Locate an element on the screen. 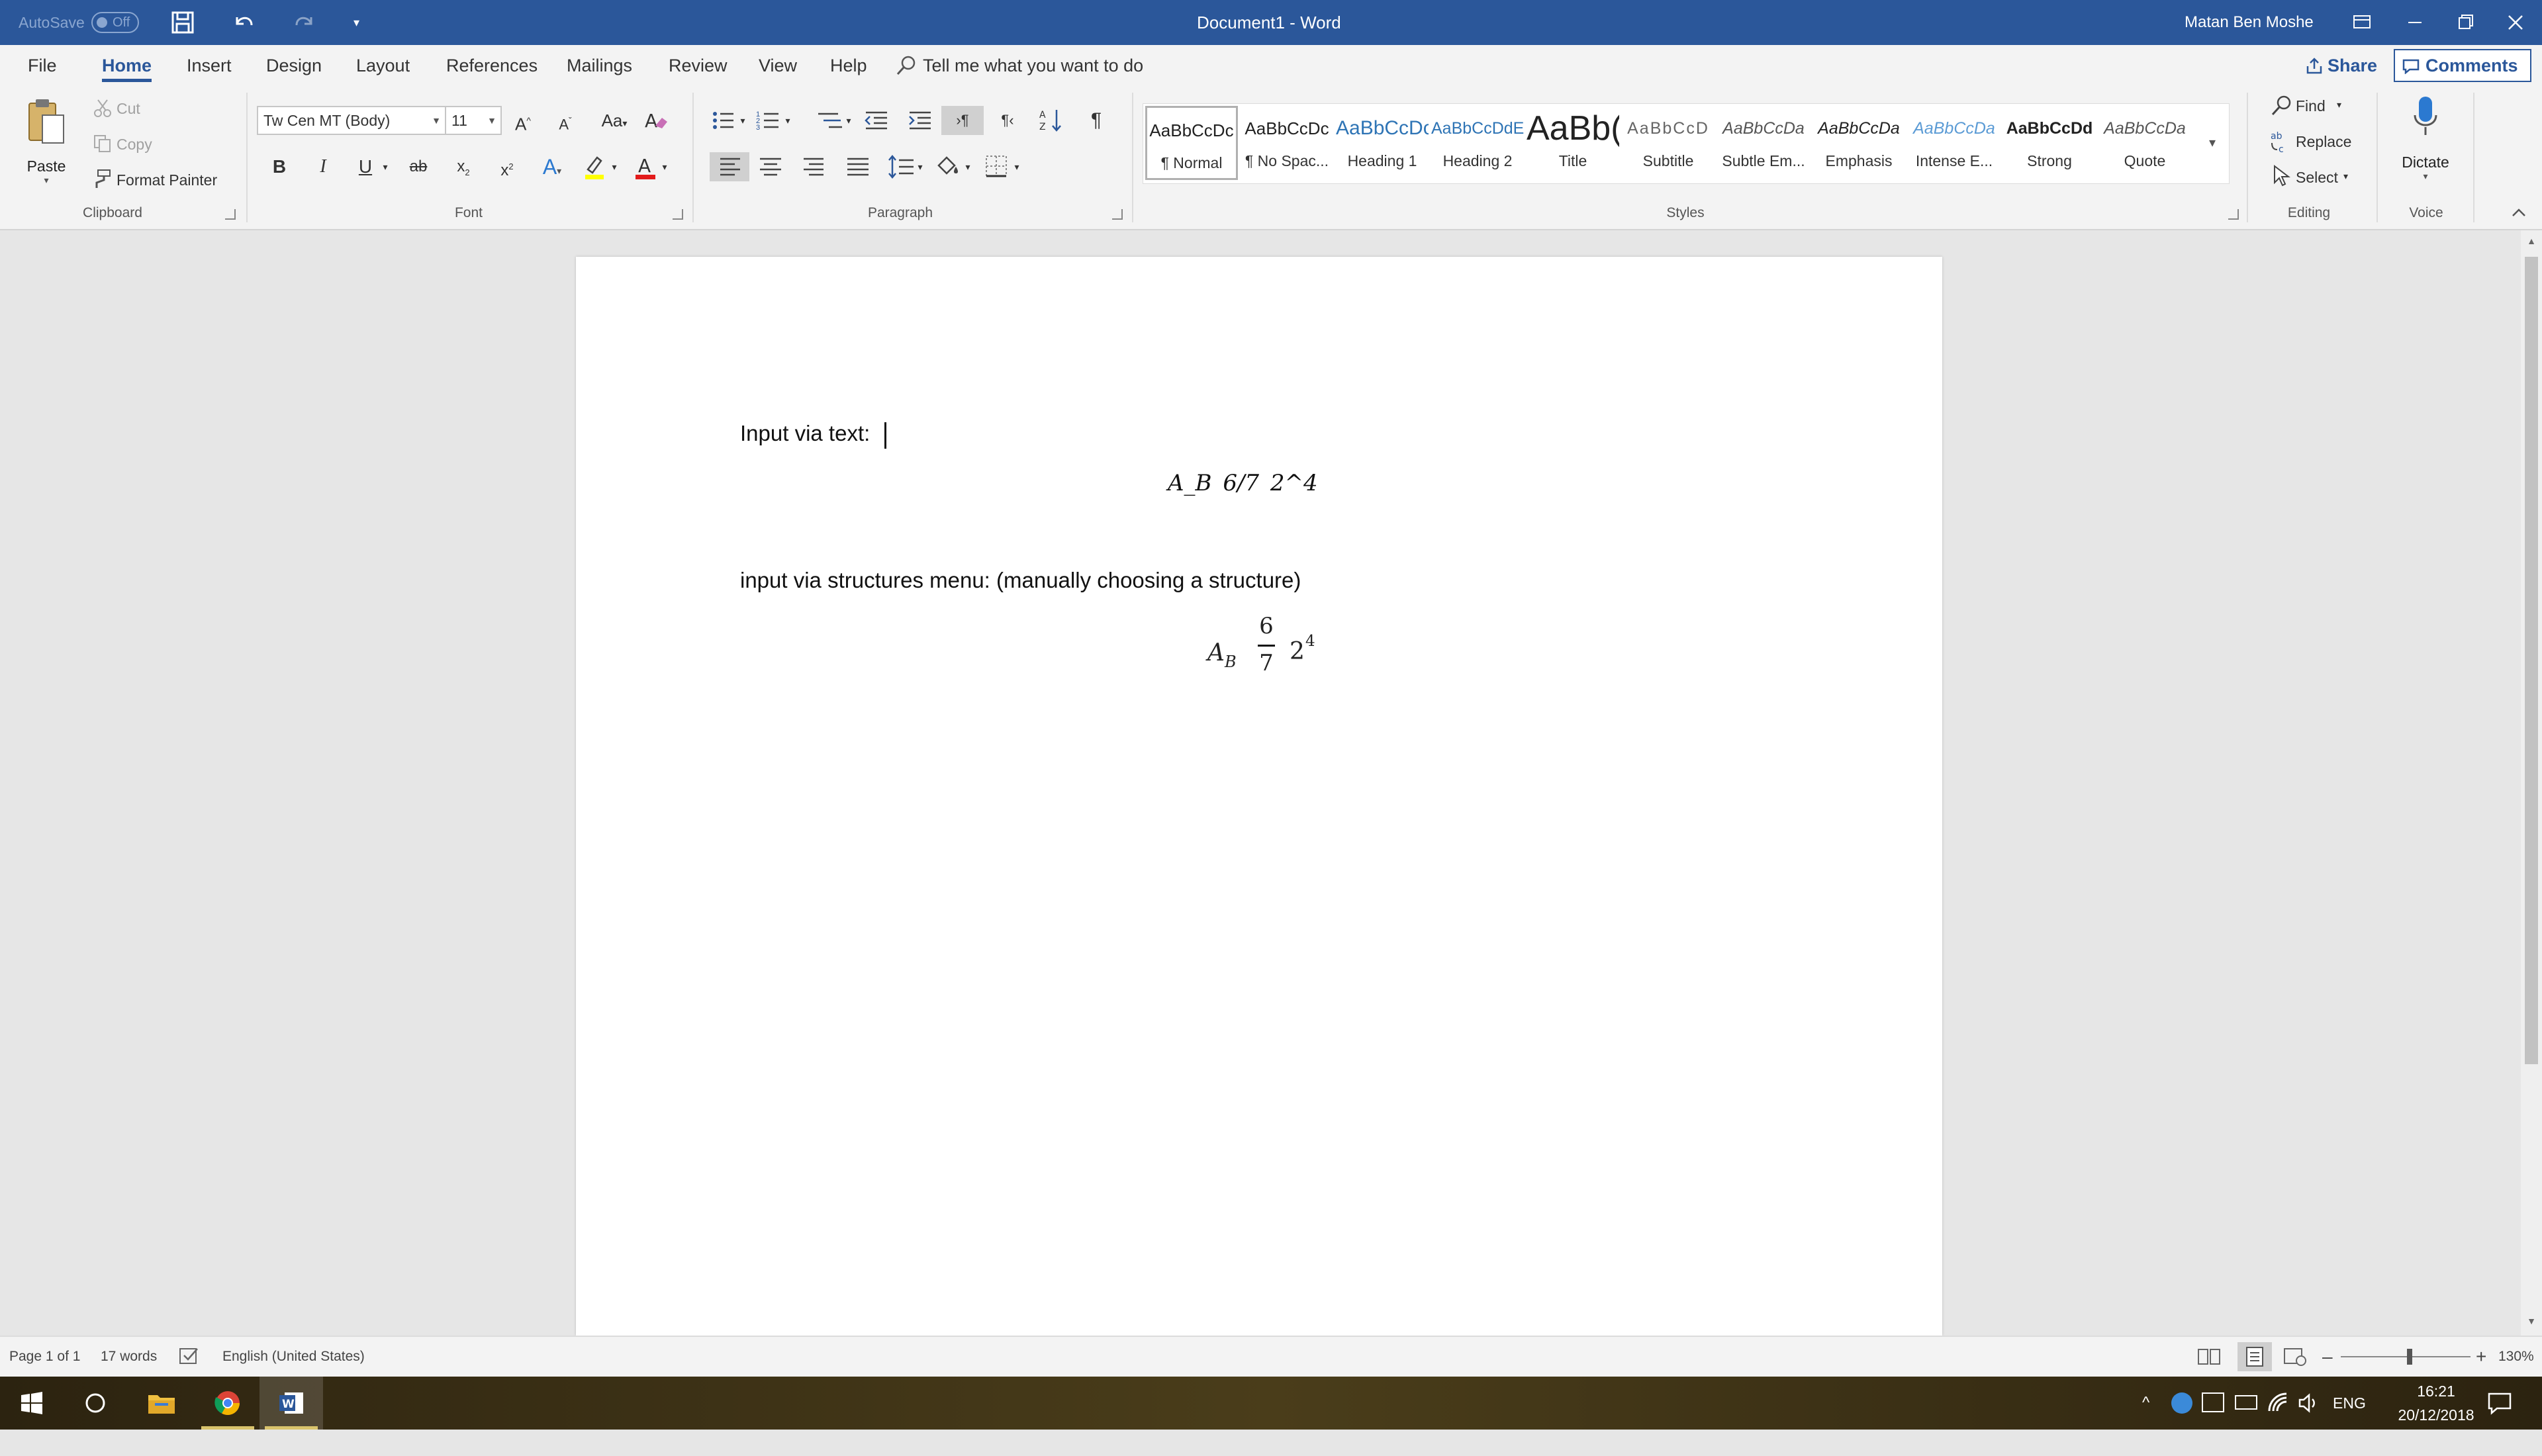 The width and height of the screenshot is (2542, 1456). font-size-combo: 11 ▼ is located at coordinates (474, 121).